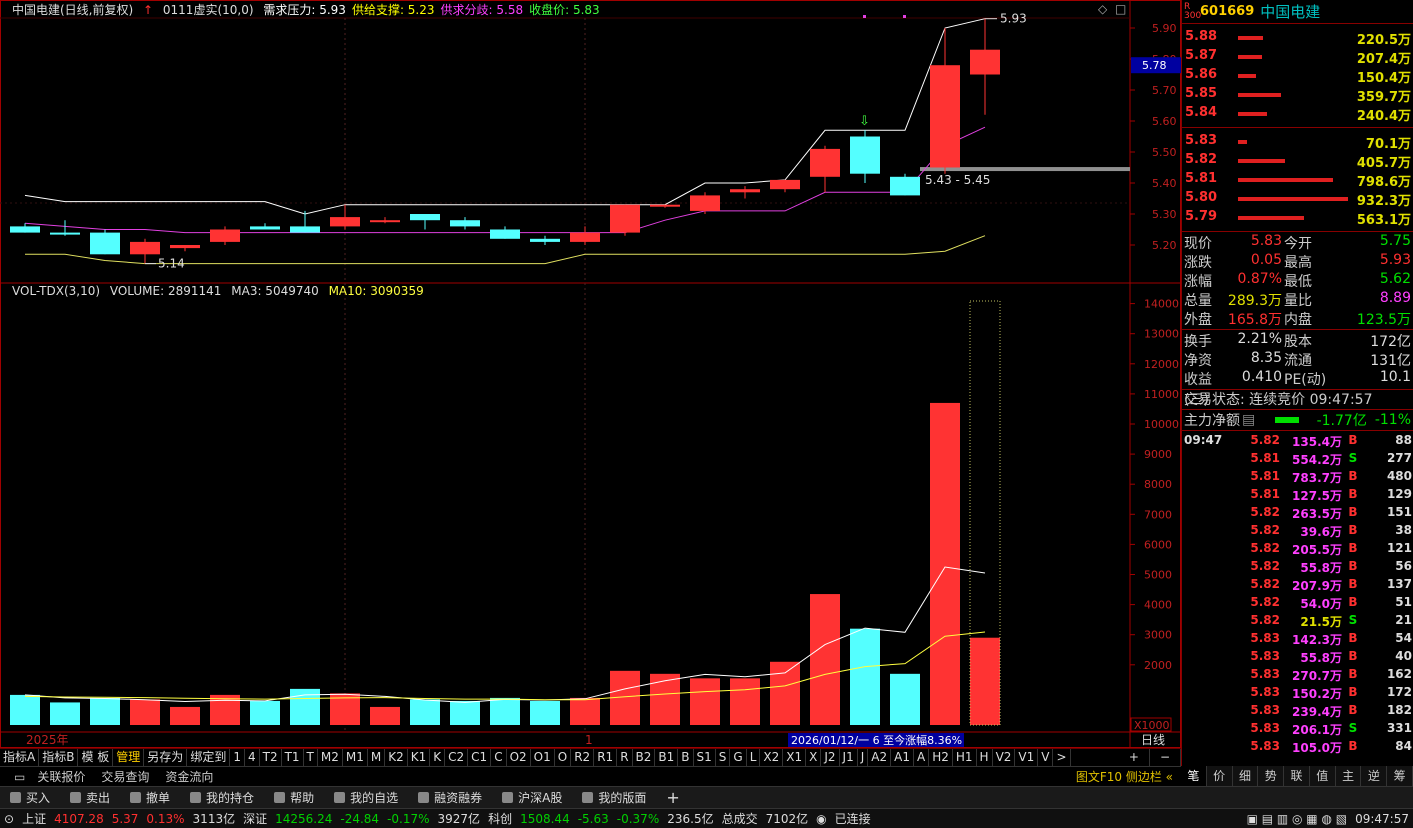  Describe the element at coordinates (606, 757) in the screenshot. I see `tab-24: R1` at that location.